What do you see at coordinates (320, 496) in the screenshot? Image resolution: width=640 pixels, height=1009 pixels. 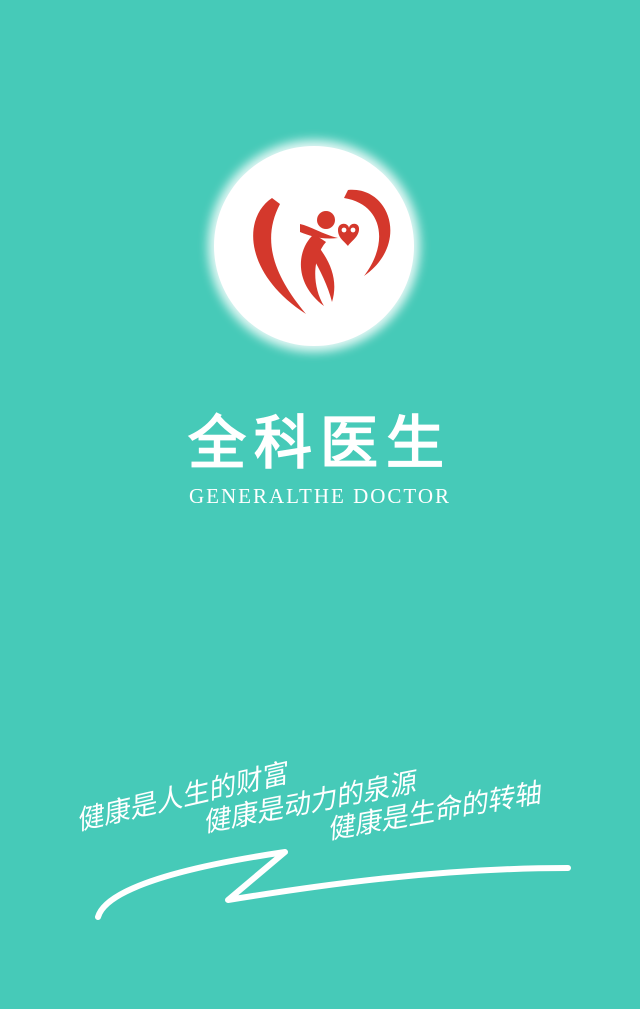 I see `app-subtitle: GENERALTHE DOCTOR` at bounding box center [320, 496].